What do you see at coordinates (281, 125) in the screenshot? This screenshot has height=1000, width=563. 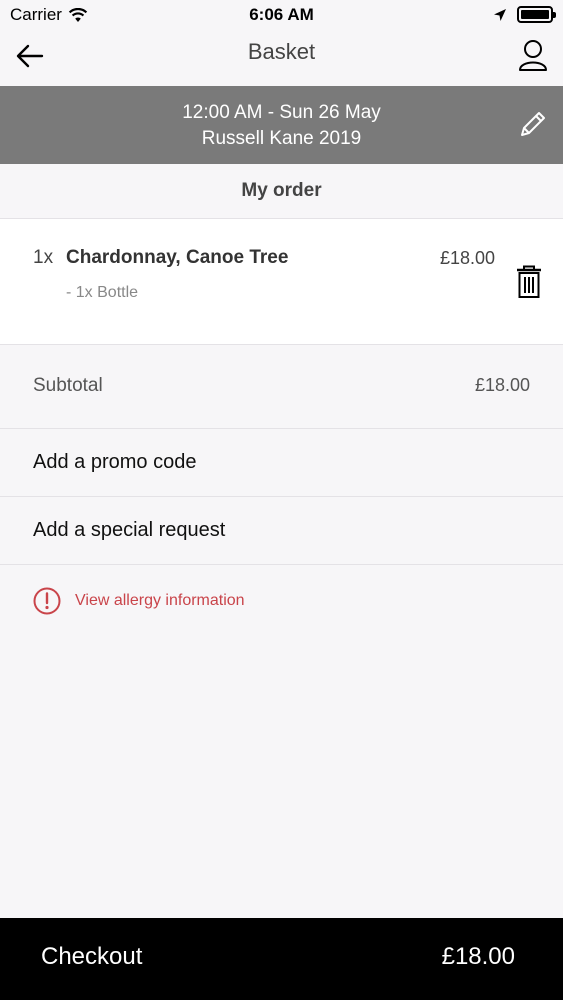 I see `event-banner: 12:00 AM - Sun 26 May Russell Kane 2019` at bounding box center [281, 125].